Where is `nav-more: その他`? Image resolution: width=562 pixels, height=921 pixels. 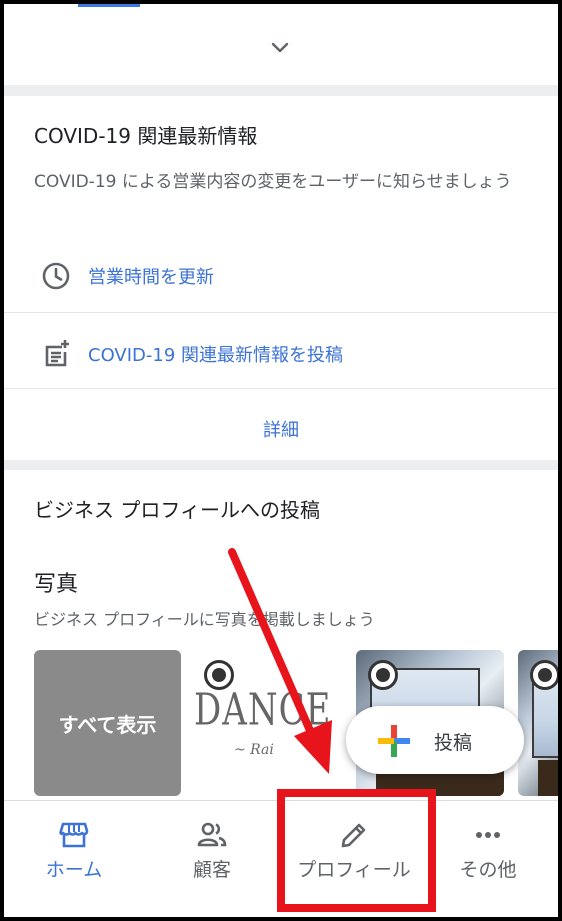
nav-more: その他 is located at coordinates (488, 859).